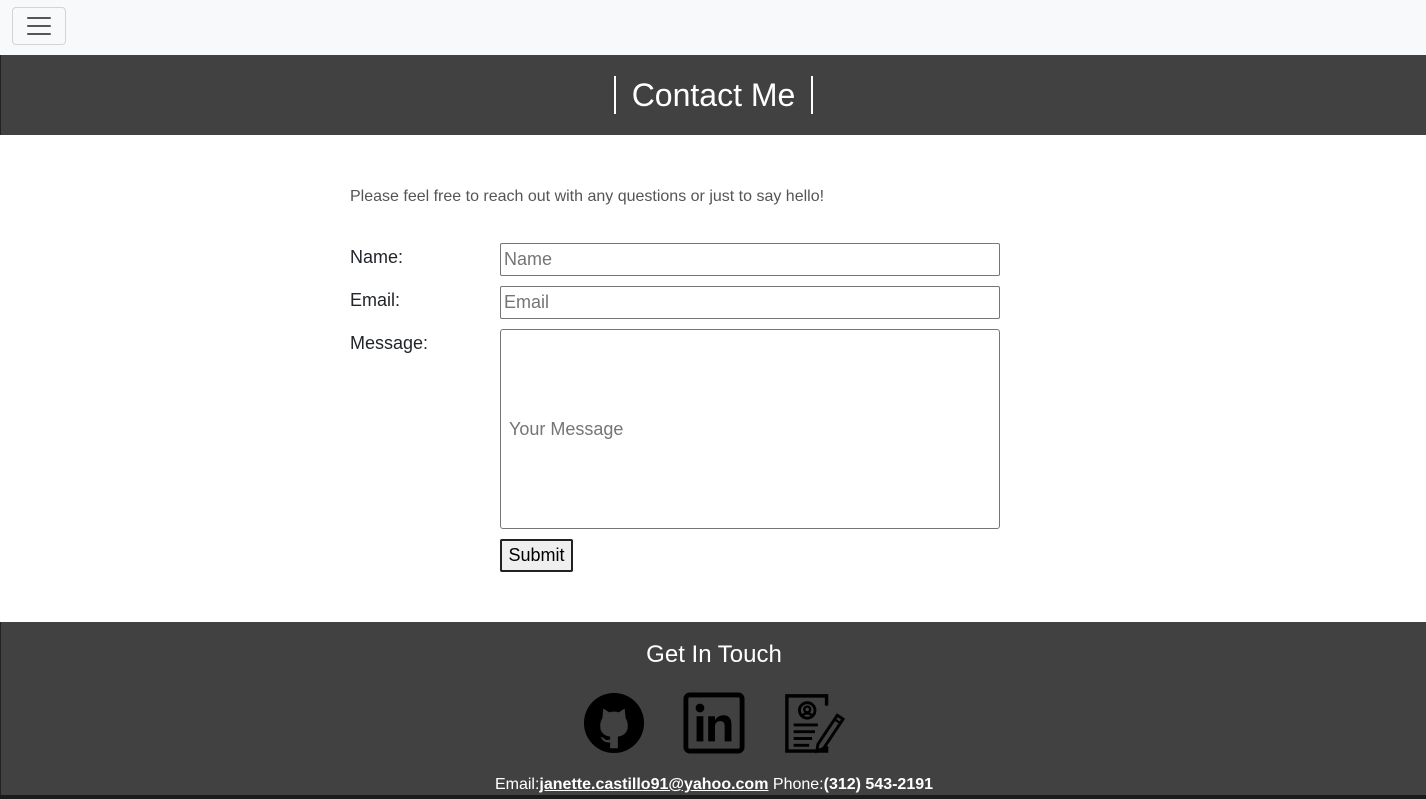  What do you see at coordinates (536, 555) in the screenshot?
I see `submit-button: Submit` at bounding box center [536, 555].